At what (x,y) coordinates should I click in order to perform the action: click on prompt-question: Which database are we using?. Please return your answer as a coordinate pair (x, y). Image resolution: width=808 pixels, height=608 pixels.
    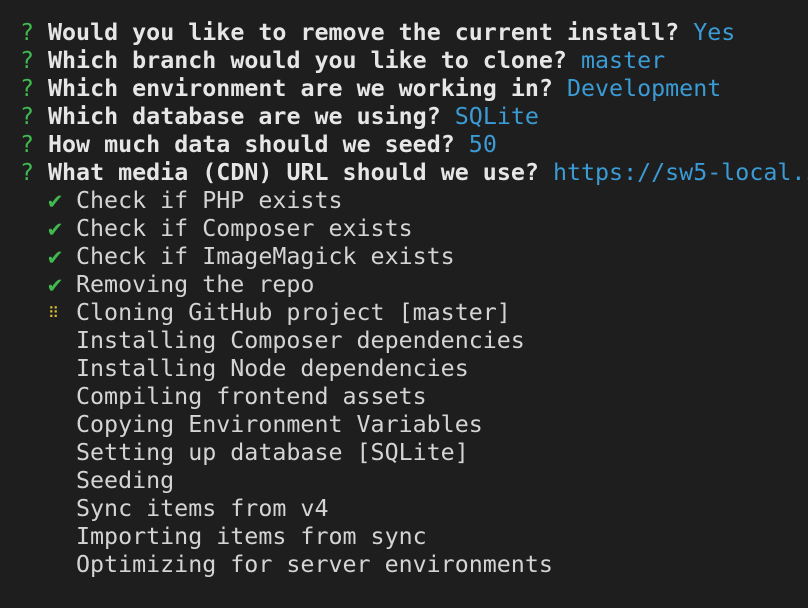
    Looking at the image, I should click on (244, 116).